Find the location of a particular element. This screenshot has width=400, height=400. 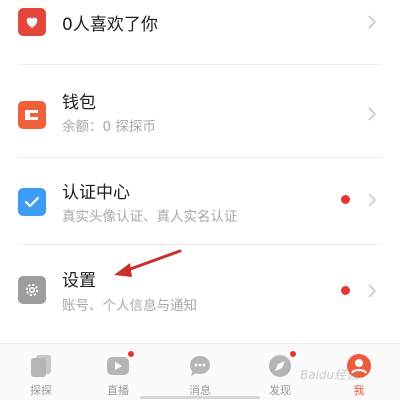

tab-label: 探探 is located at coordinates (41, 390).